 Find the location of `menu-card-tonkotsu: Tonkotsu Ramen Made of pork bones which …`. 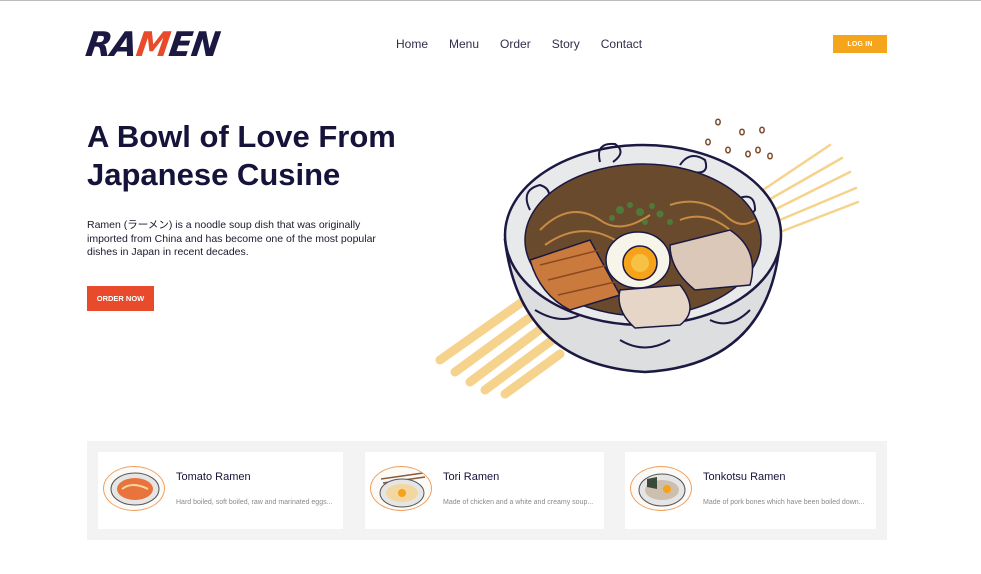

menu-card-tonkotsu: Tonkotsu Ramen Made of pork bones which … is located at coordinates (750, 490).